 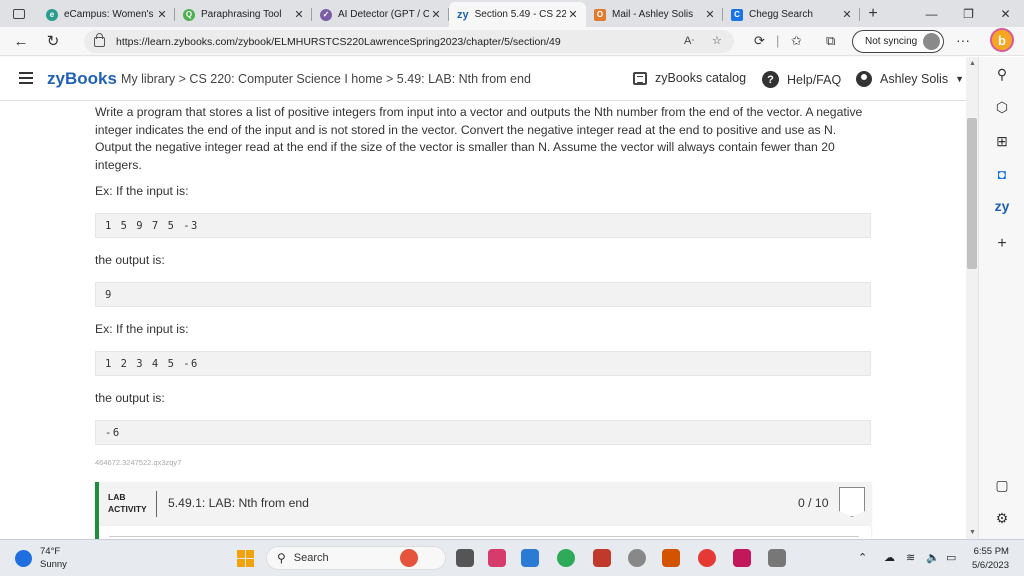 I want to click on office-icon: ⊞, so click(x=1001, y=141).